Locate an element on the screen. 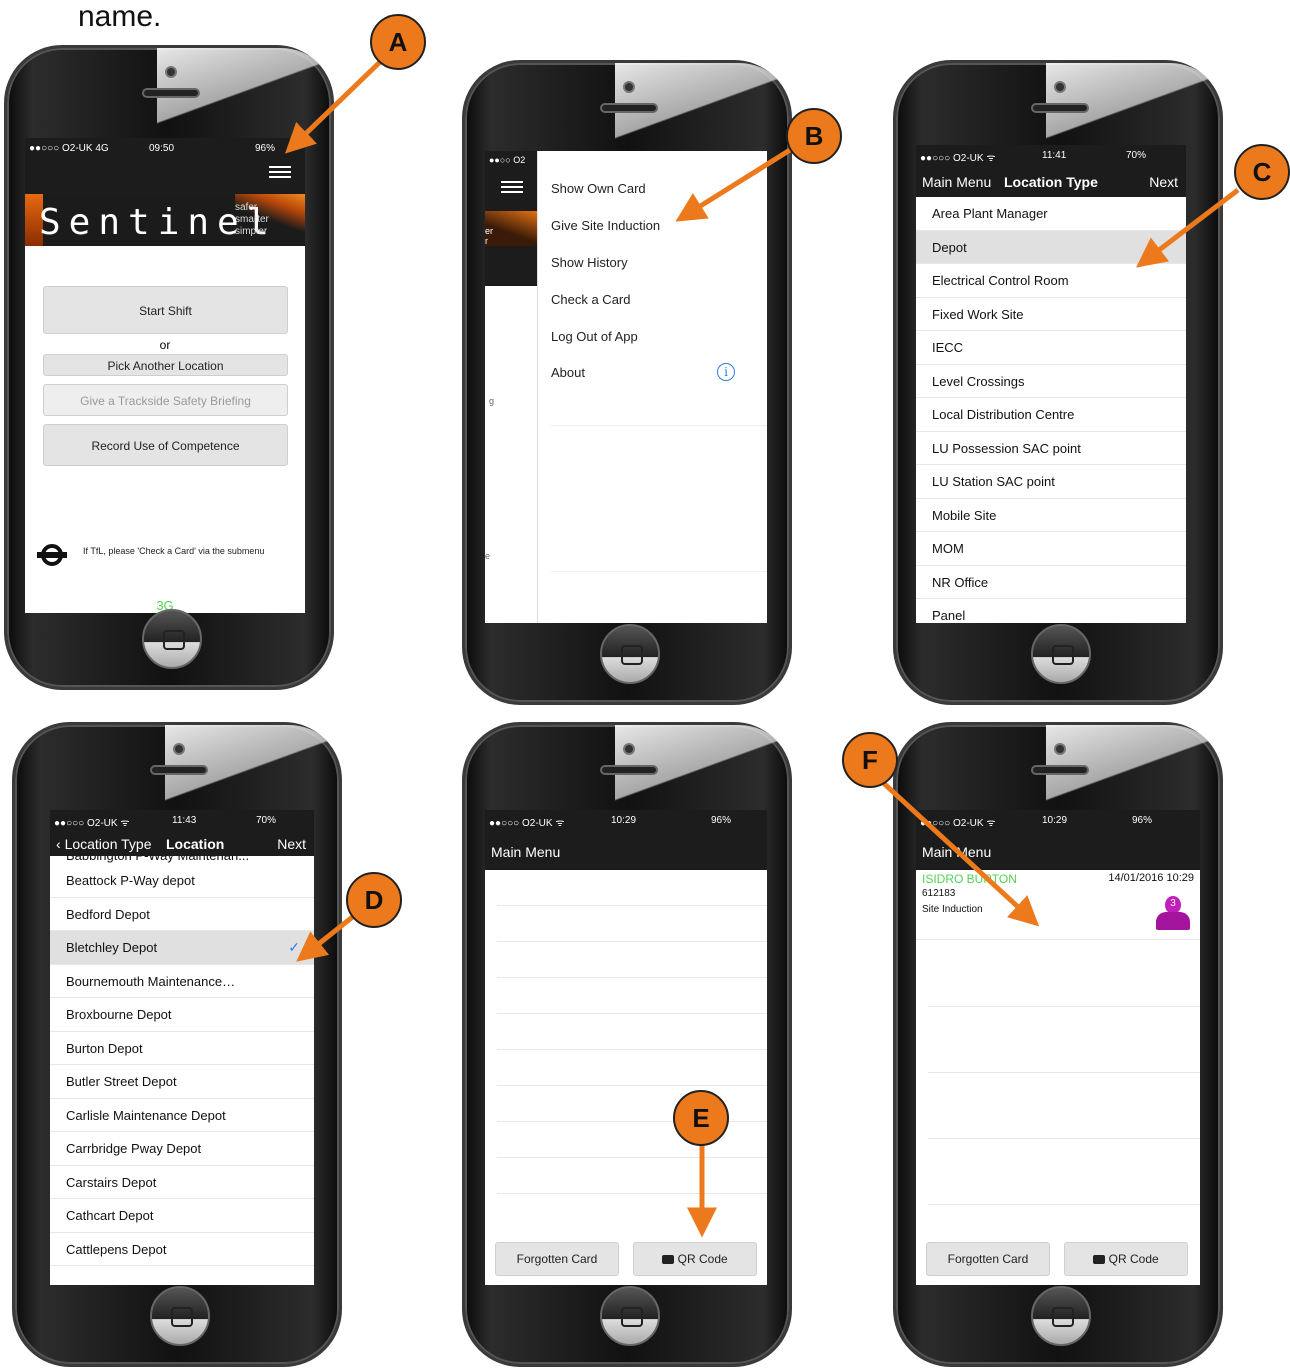  battery-text: 96% is located at coordinates (721, 820).